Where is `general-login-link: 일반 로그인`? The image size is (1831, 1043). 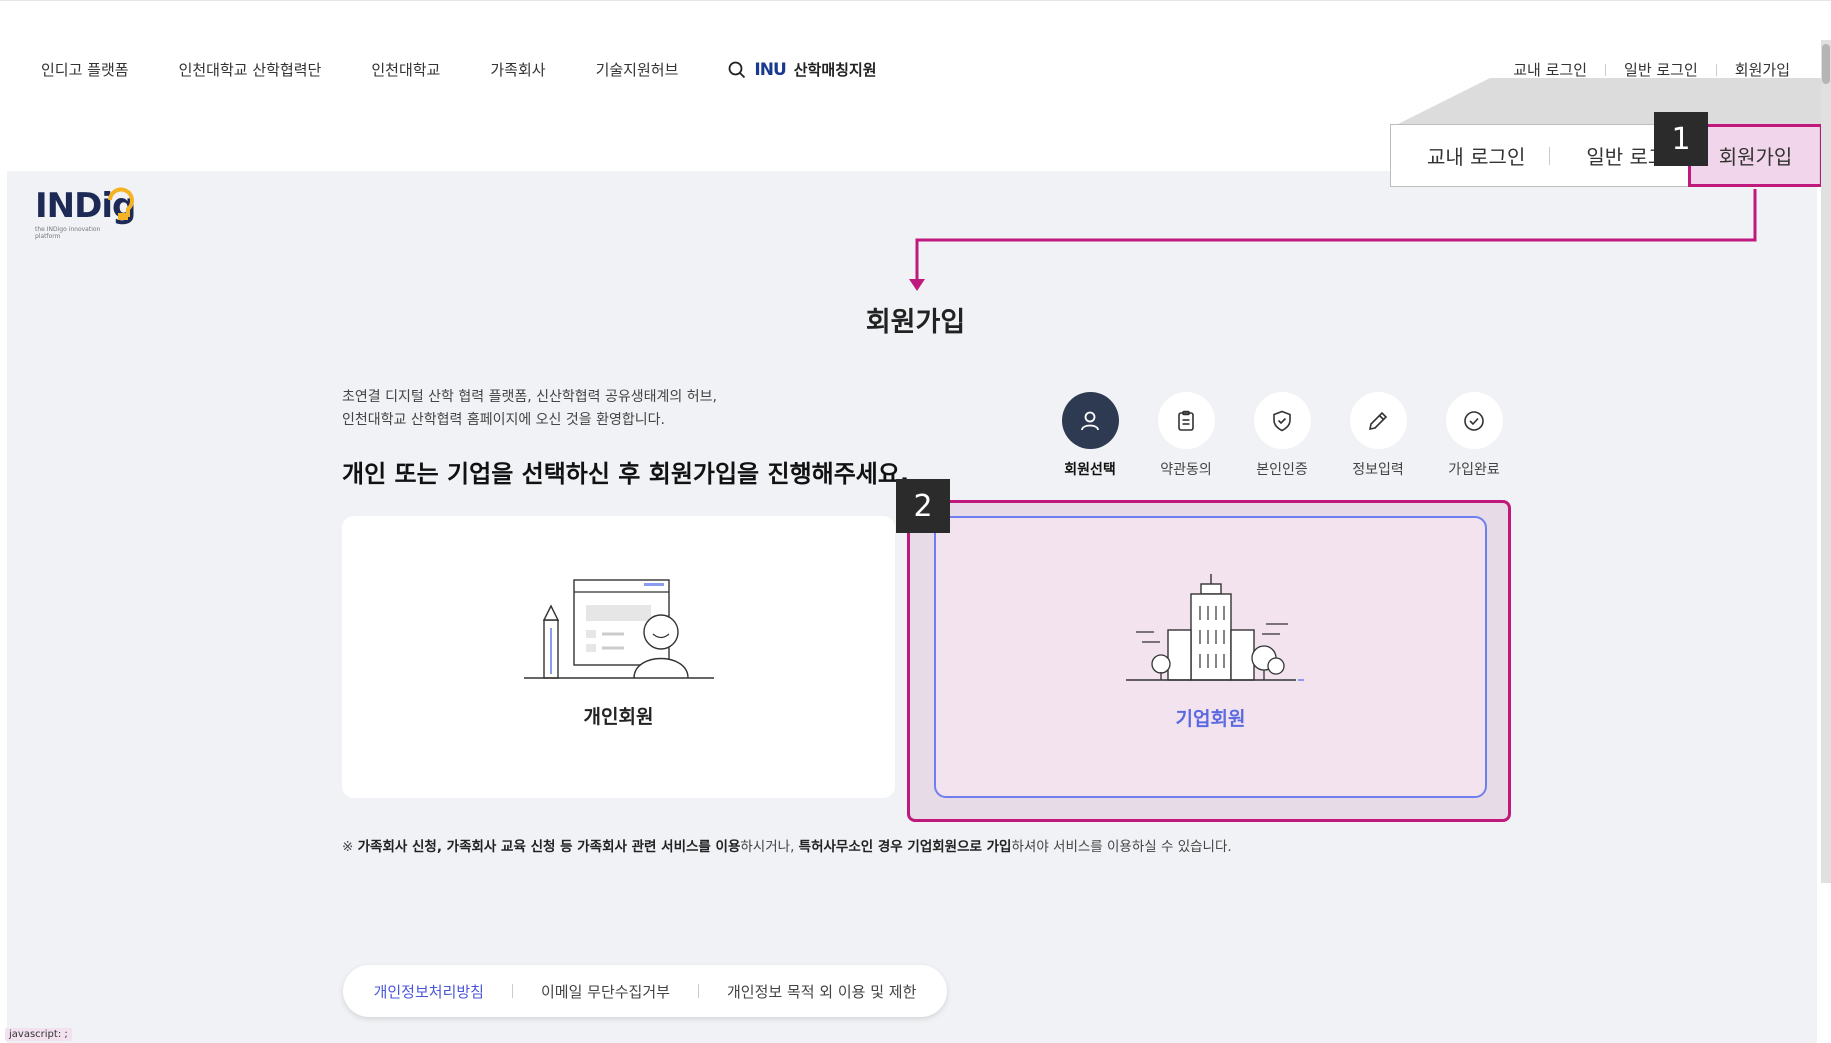
general-login-link: 일반 로그인 is located at coordinates (1661, 69).